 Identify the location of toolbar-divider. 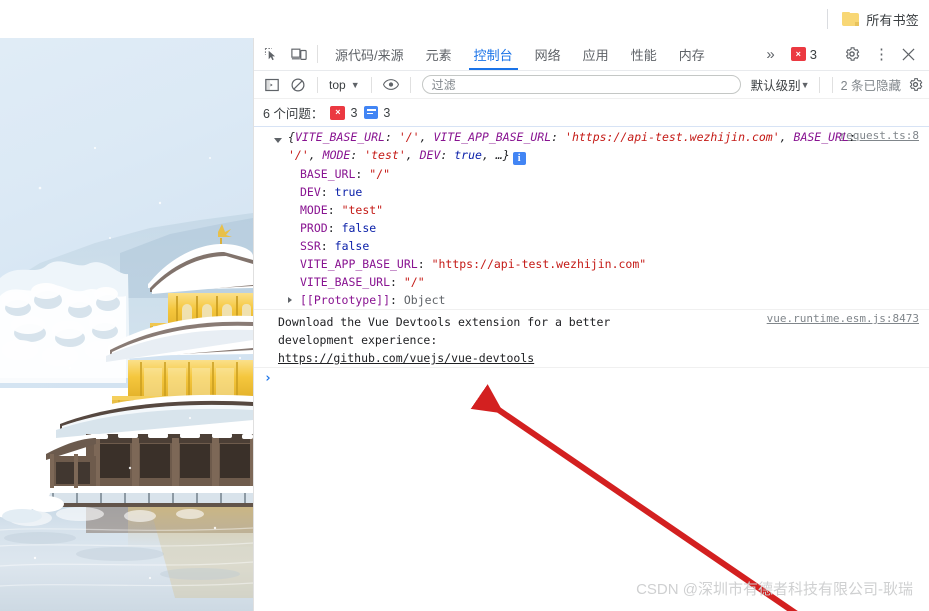
(317, 84).